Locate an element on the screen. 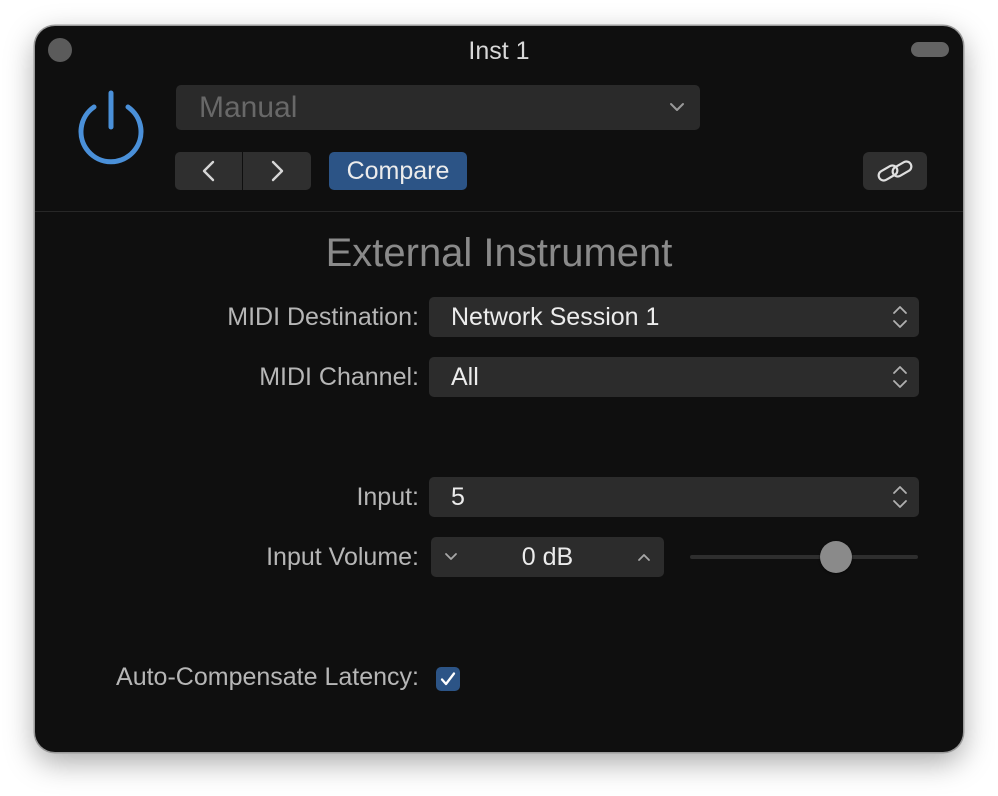  input-volume-value: 0 dB is located at coordinates (547, 557).